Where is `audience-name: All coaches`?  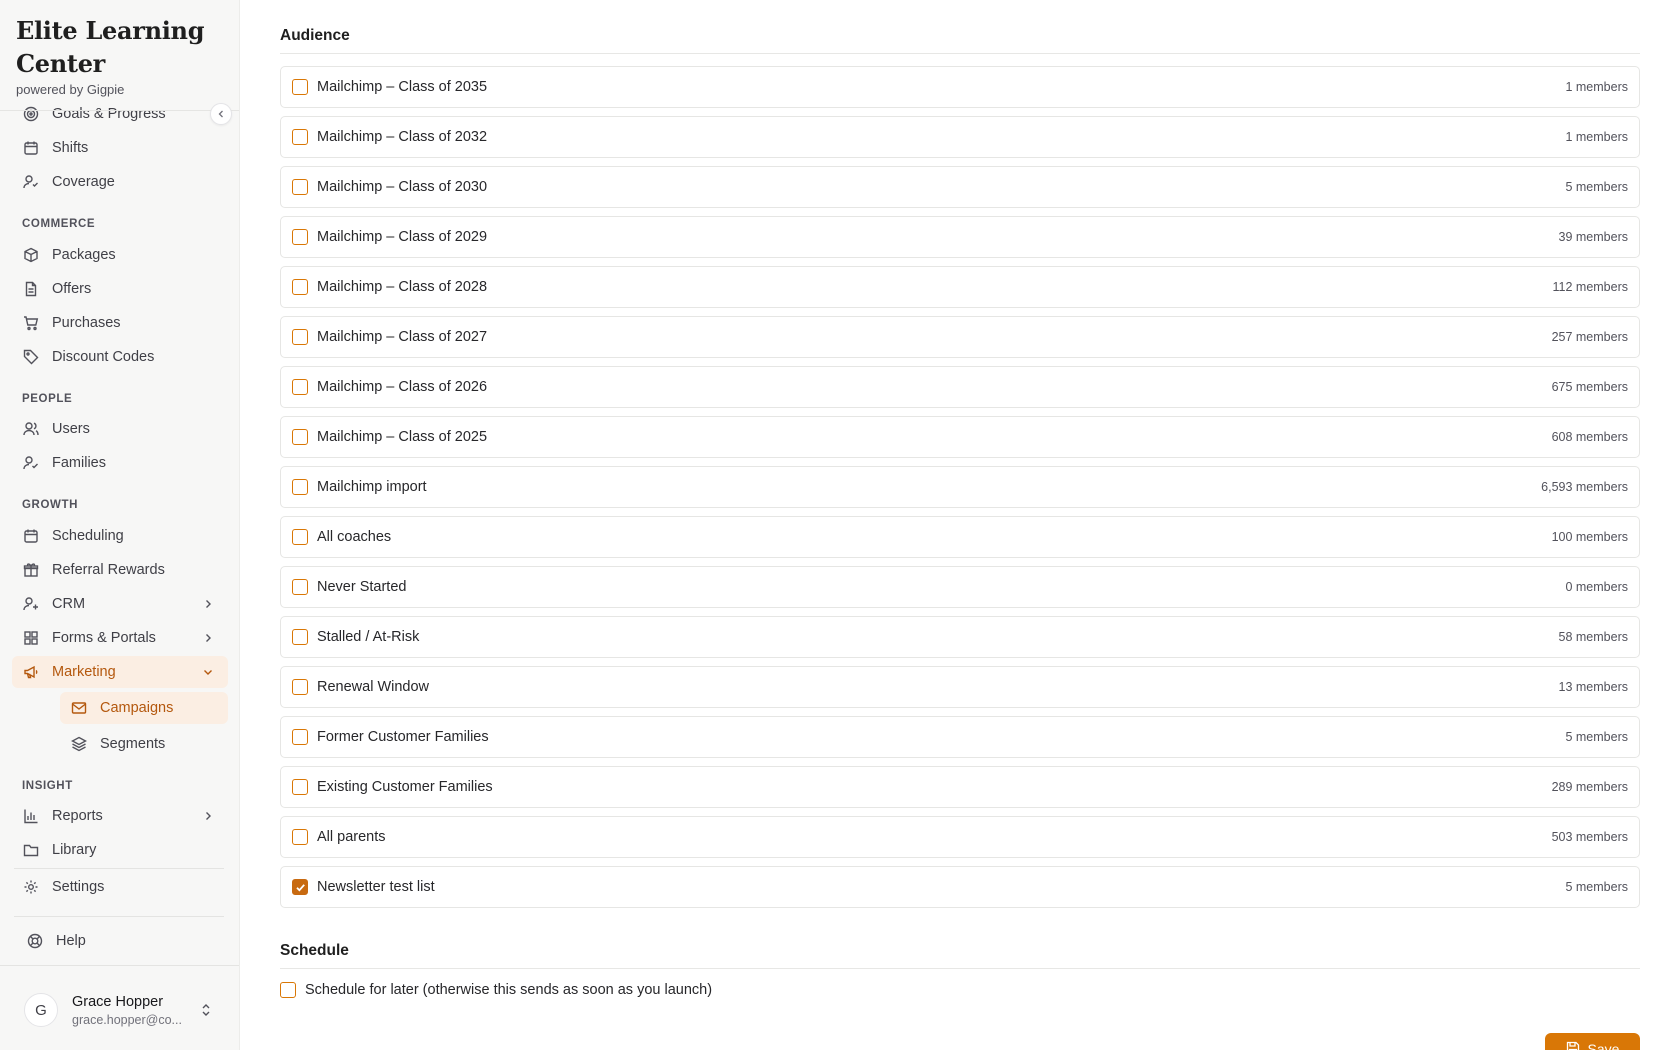
audience-name: All coaches is located at coordinates (354, 537).